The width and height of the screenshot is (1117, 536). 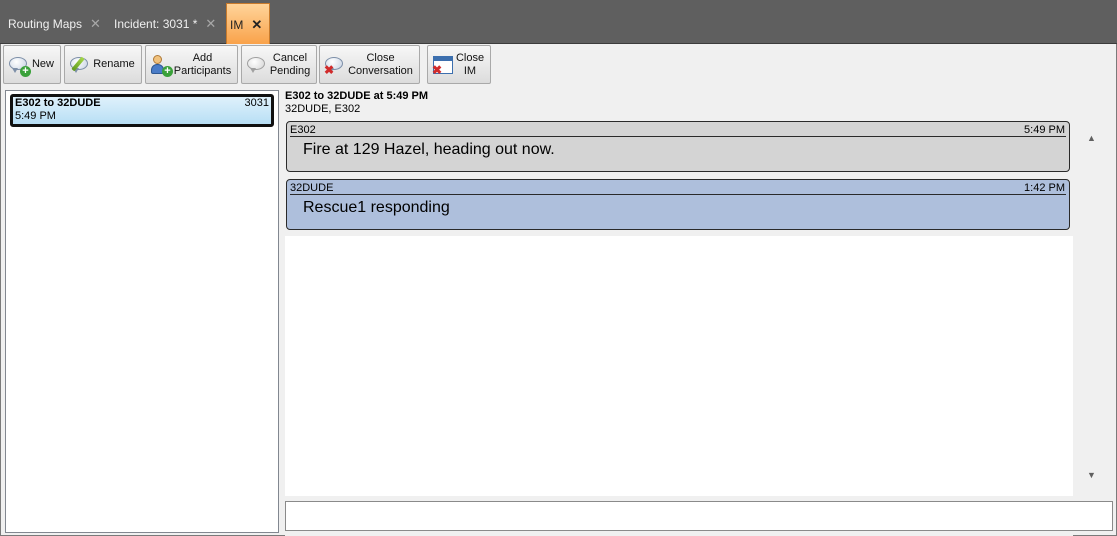 I want to click on message-input, so click(x=699, y=516).